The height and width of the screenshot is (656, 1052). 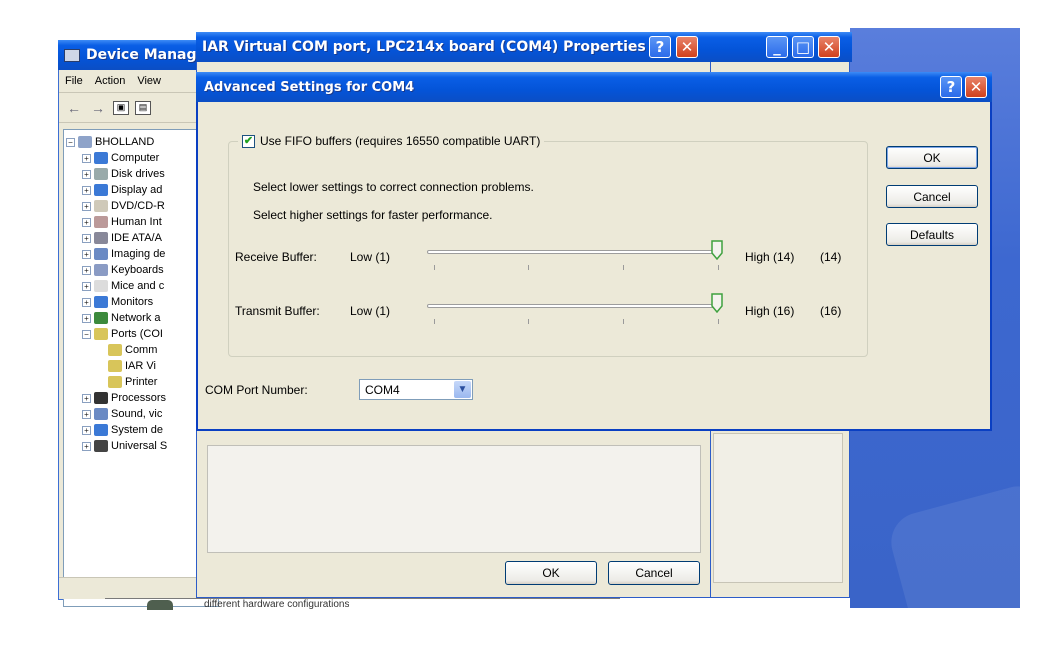 I want to click on tree-item: + Monitors, so click(x=117, y=302).